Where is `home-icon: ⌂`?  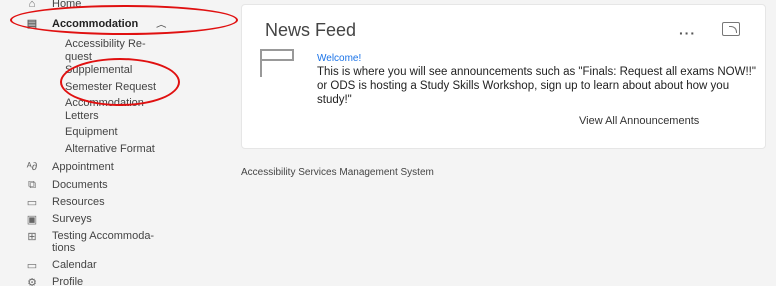 home-icon: ⌂ is located at coordinates (32, 5).